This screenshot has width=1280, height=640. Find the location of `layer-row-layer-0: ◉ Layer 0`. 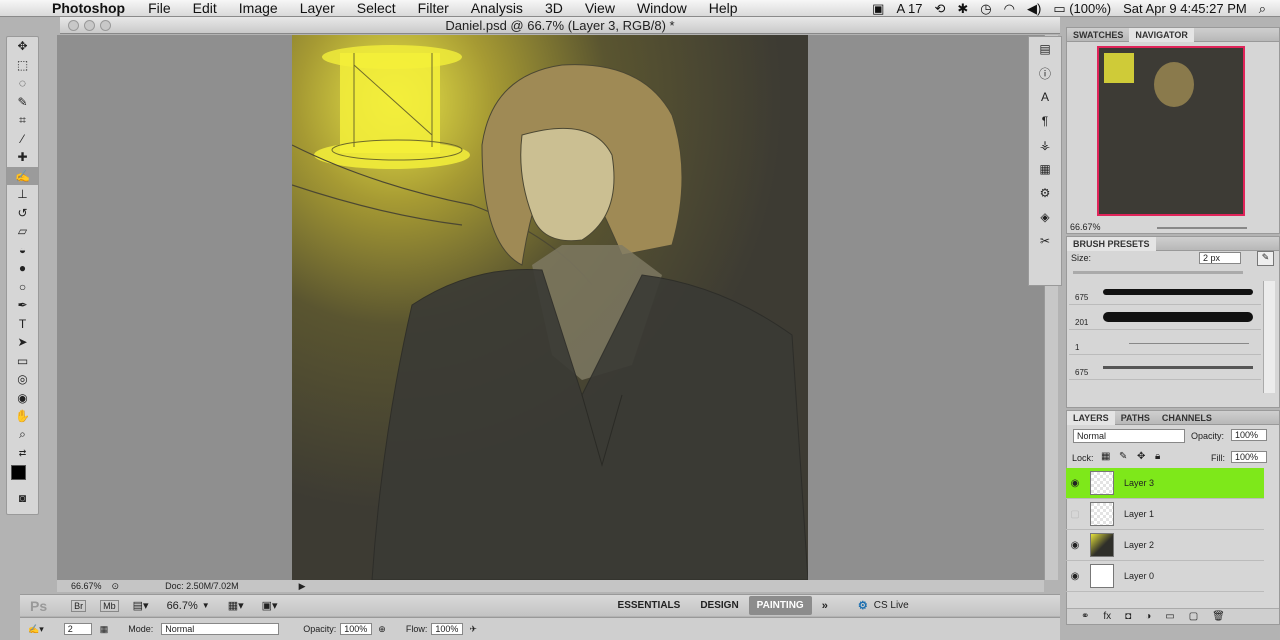

layer-row-layer-0: ◉ Layer 0 is located at coordinates (1165, 576).